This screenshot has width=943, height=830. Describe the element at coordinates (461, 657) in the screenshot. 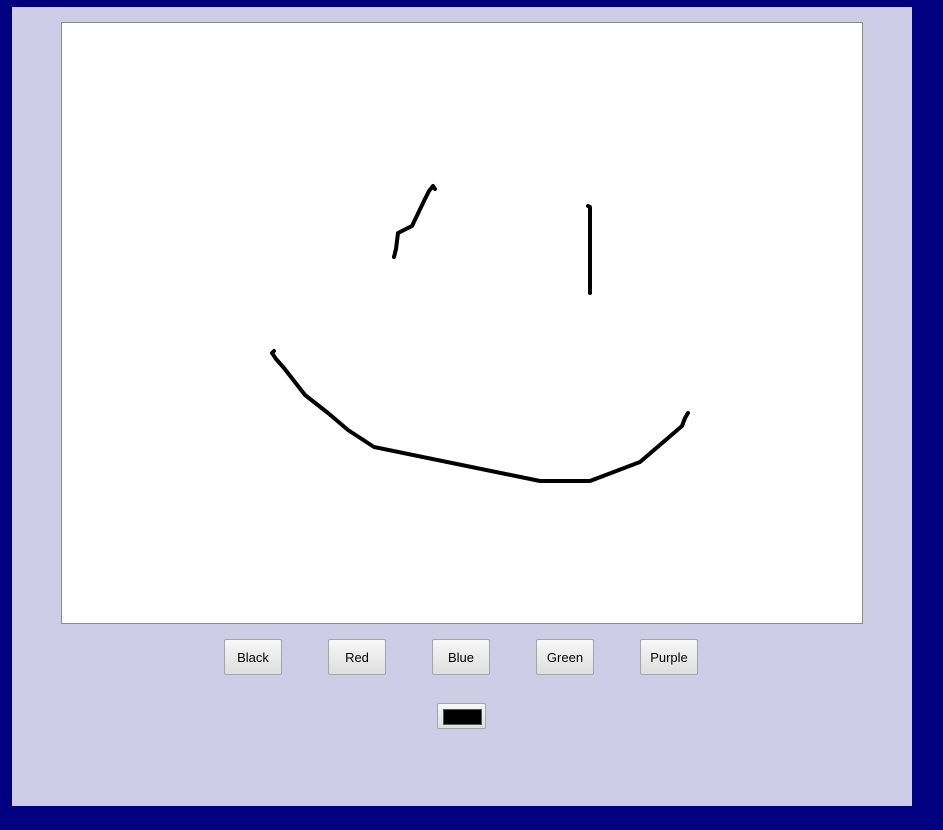

I see `blue-button: Blue` at that location.